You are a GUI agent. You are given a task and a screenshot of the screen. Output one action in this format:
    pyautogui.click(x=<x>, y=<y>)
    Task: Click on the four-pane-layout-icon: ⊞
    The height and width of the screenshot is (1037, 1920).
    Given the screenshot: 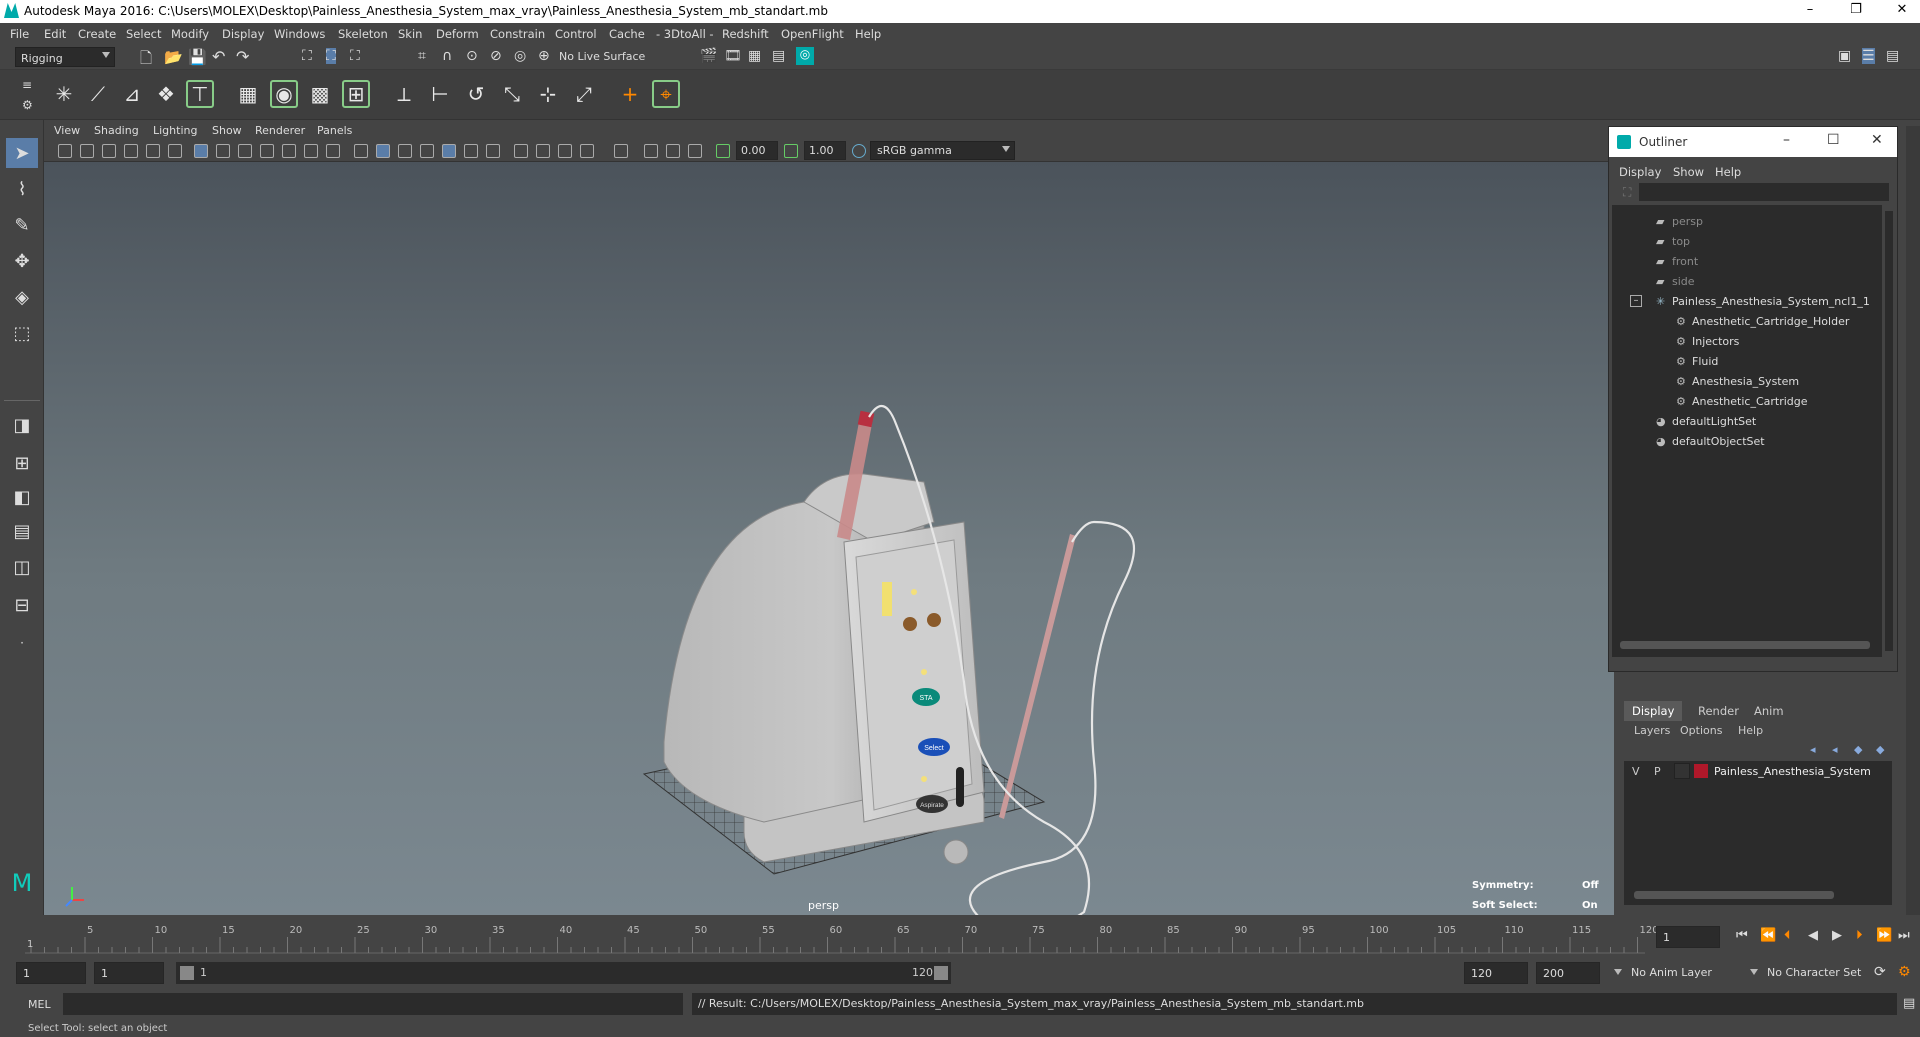 What is the action you would take?
    pyautogui.click(x=22, y=463)
    